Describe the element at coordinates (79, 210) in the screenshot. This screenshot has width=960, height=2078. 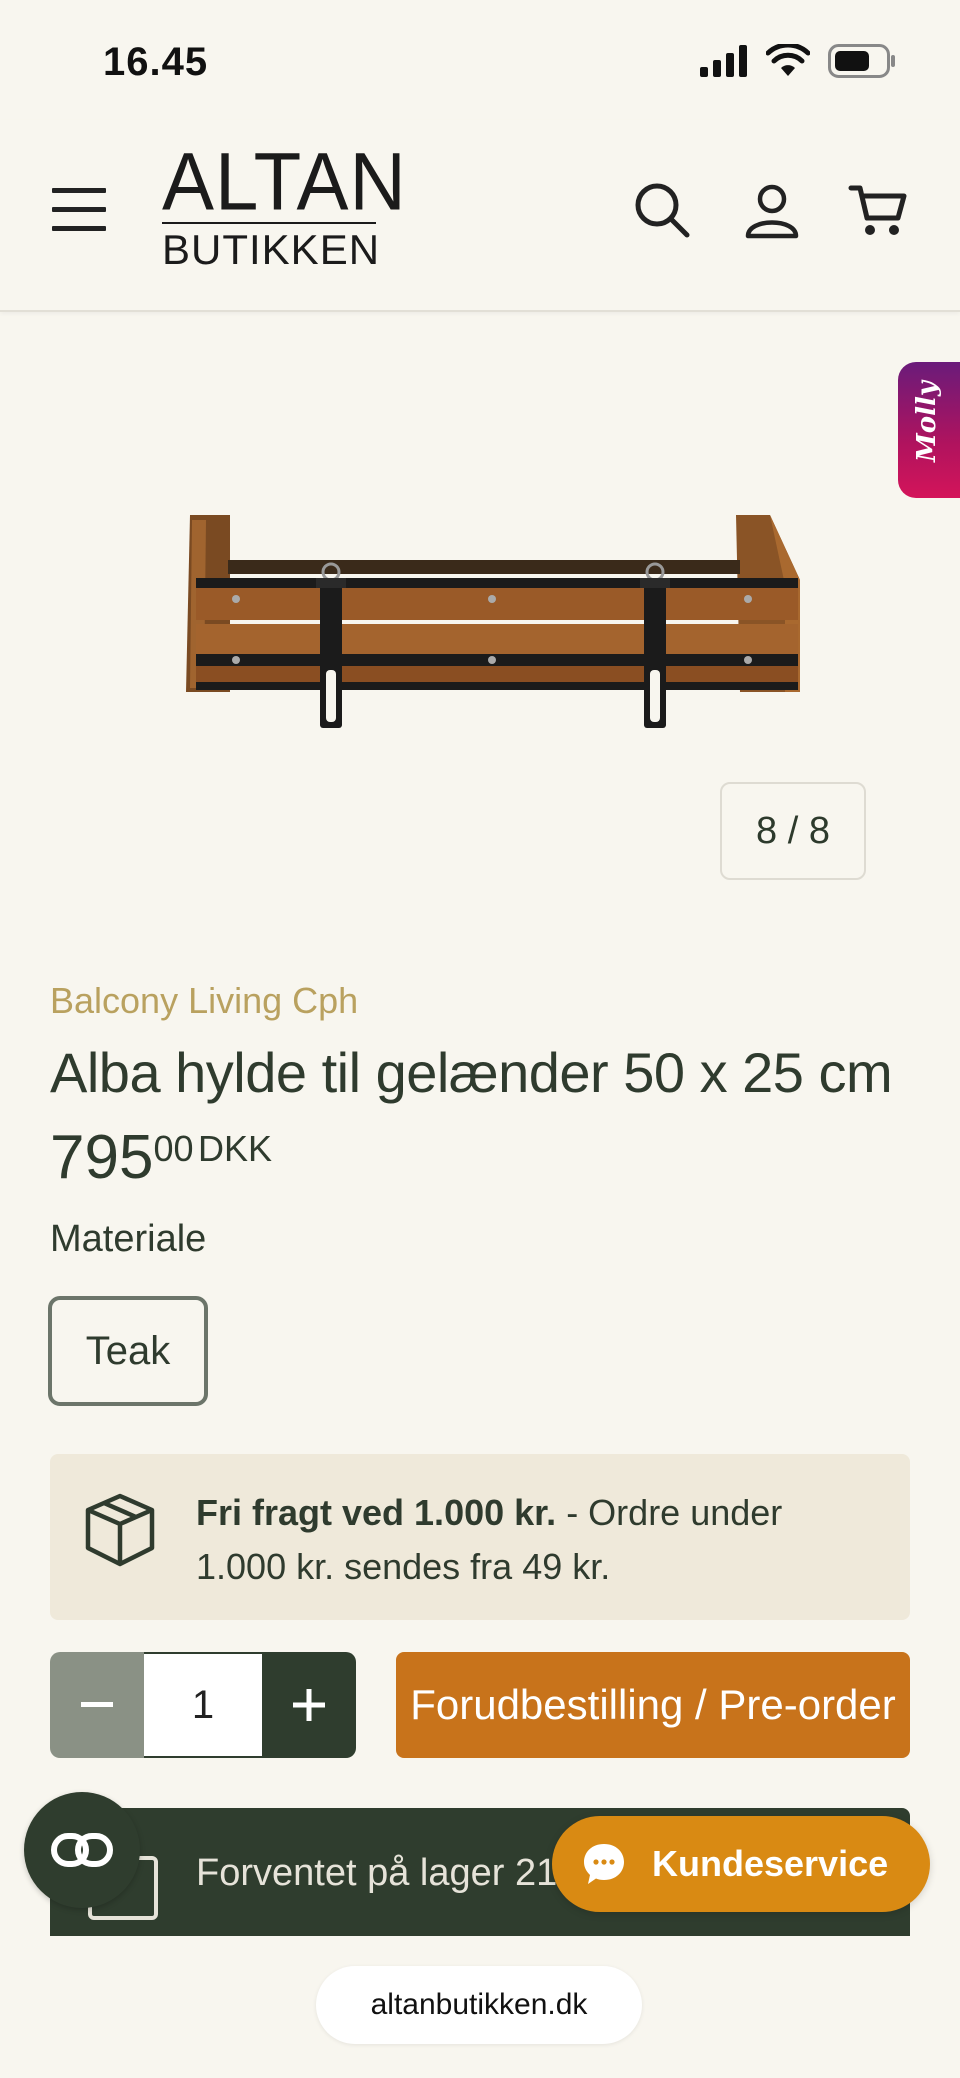
I see `menu-icon` at that location.